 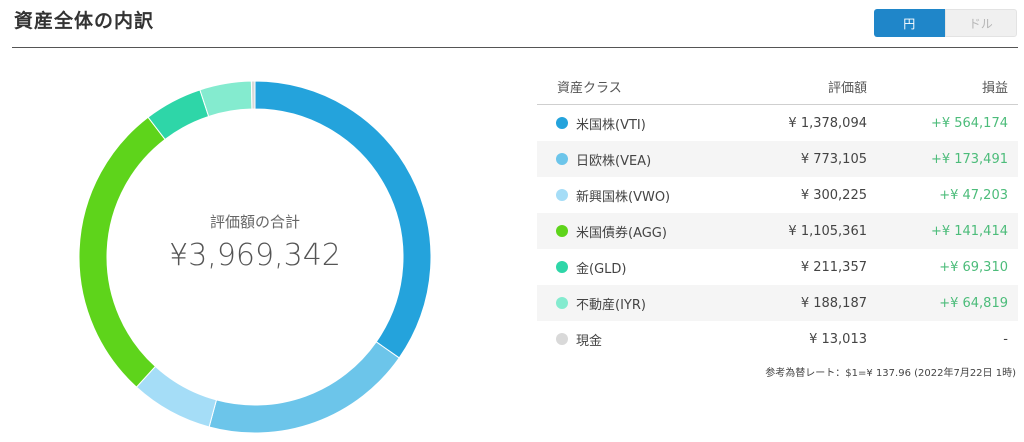 I want to click on asset-class-name: 日欧株(VEA), so click(x=614, y=161).